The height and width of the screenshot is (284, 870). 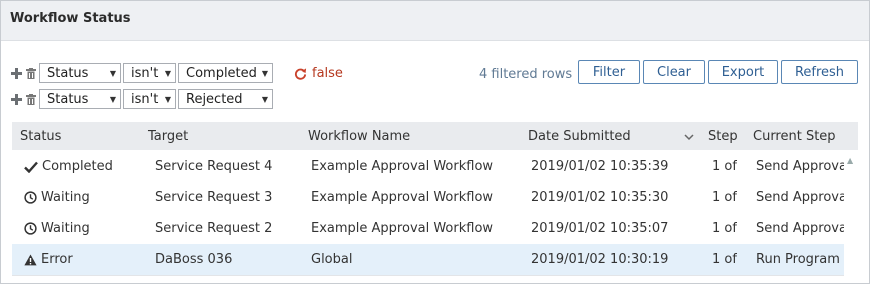 What do you see at coordinates (332, 259) in the screenshot?
I see `workflow-name-cell: Global` at bounding box center [332, 259].